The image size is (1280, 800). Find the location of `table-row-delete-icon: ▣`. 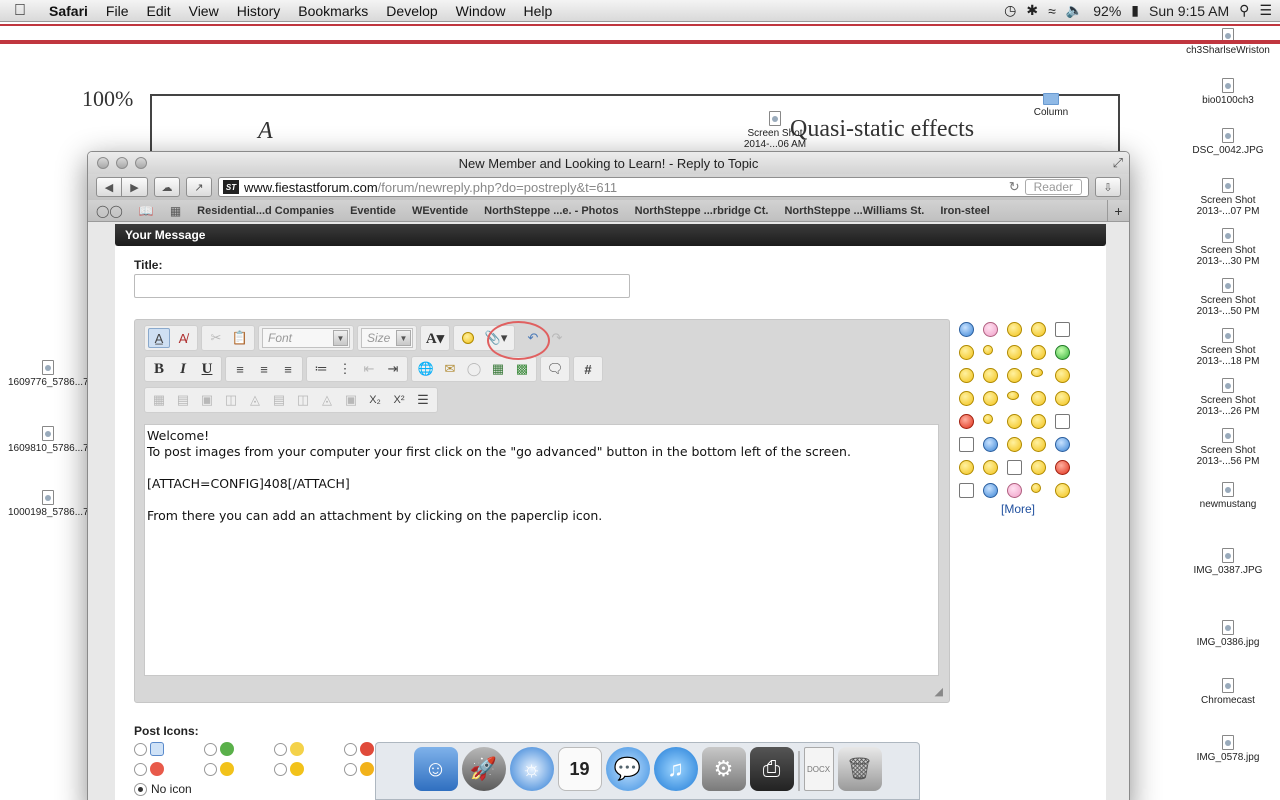

table-row-delete-icon: ▣ is located at coordinates (351, 400).